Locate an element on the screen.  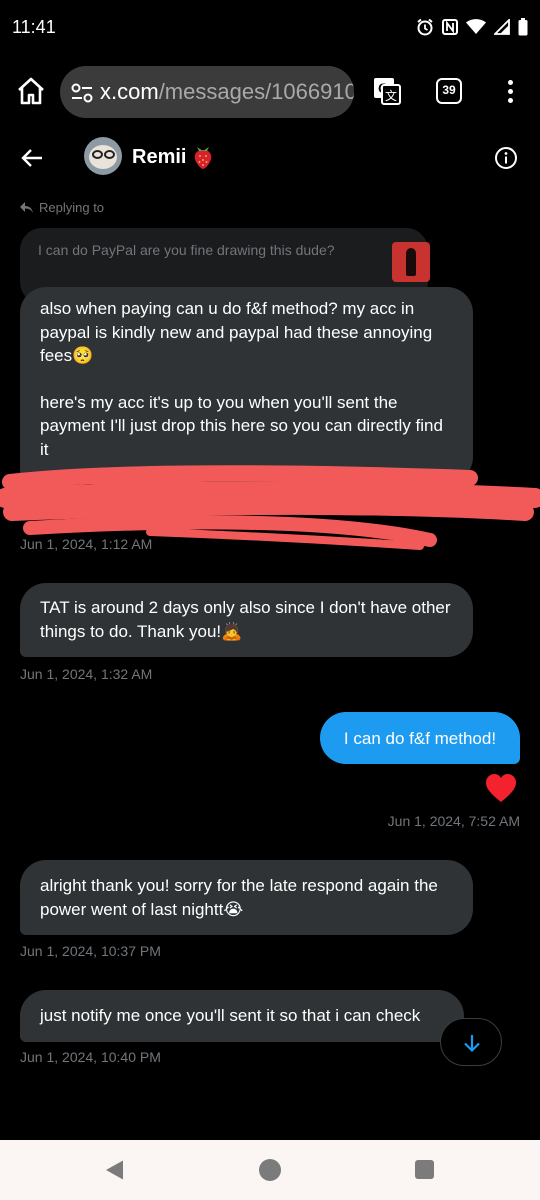
home-icon is located at coordinates (31, 91).